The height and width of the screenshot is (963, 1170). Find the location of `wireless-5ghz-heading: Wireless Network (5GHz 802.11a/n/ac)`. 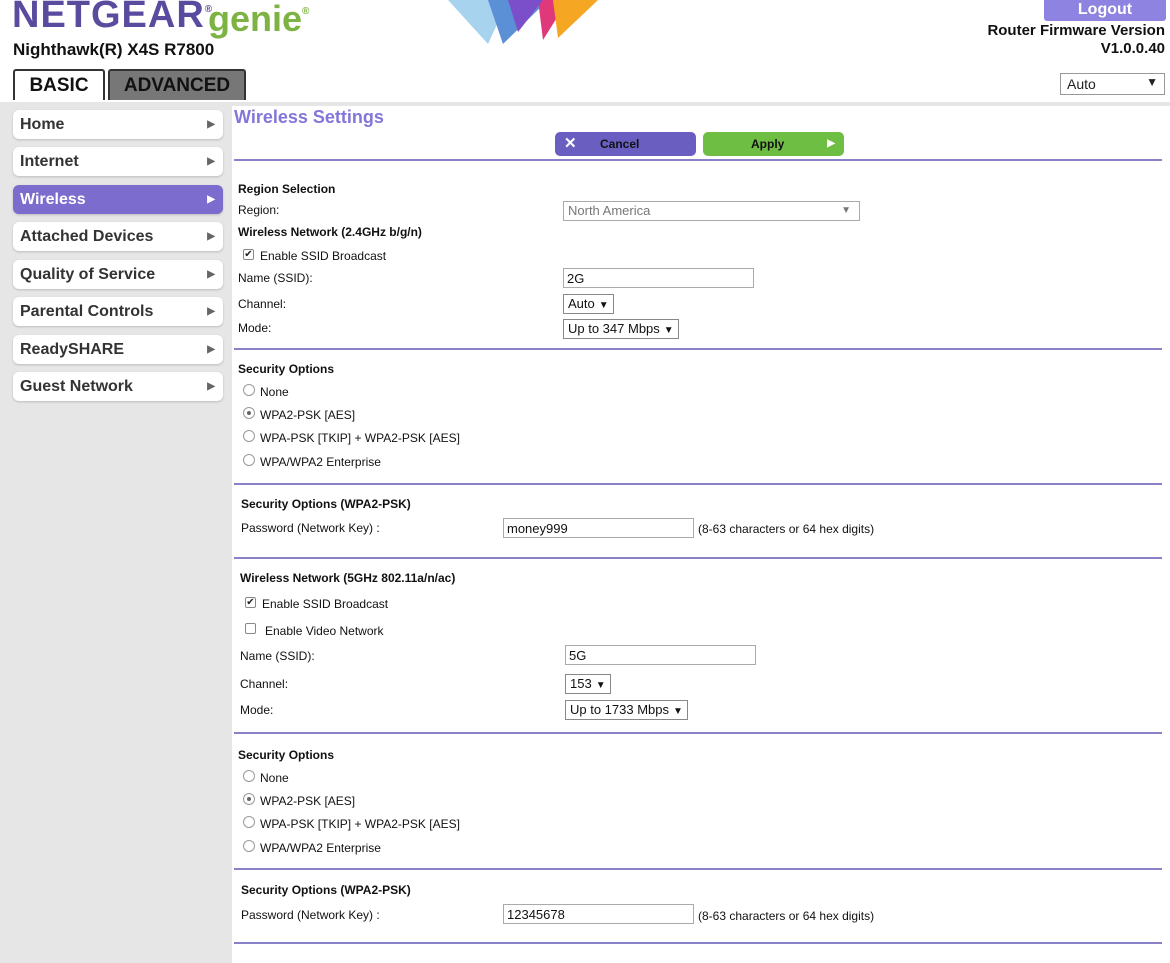

wireless-5ghz-heading: Wireless Network (5GHz 802.11a/n/ac) is located at coordinates (348, 578).